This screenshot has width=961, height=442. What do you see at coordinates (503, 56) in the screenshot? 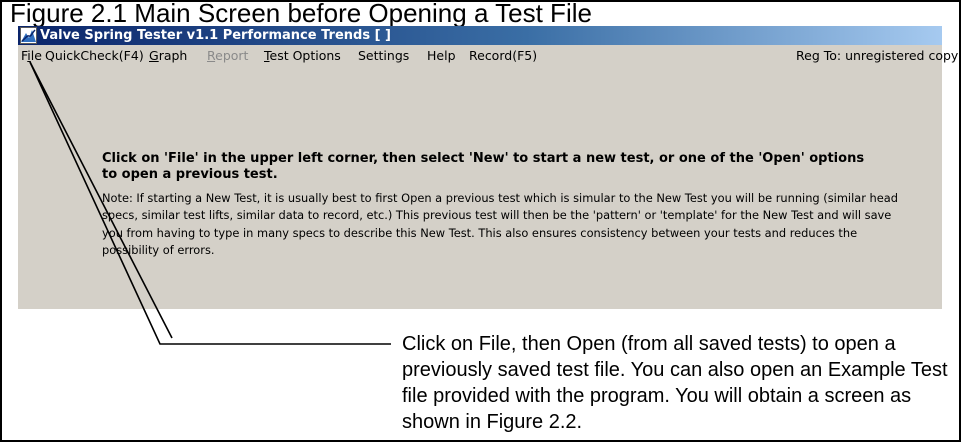
I see `menu-record: Record(F5)` at bounding box center [503, 56].